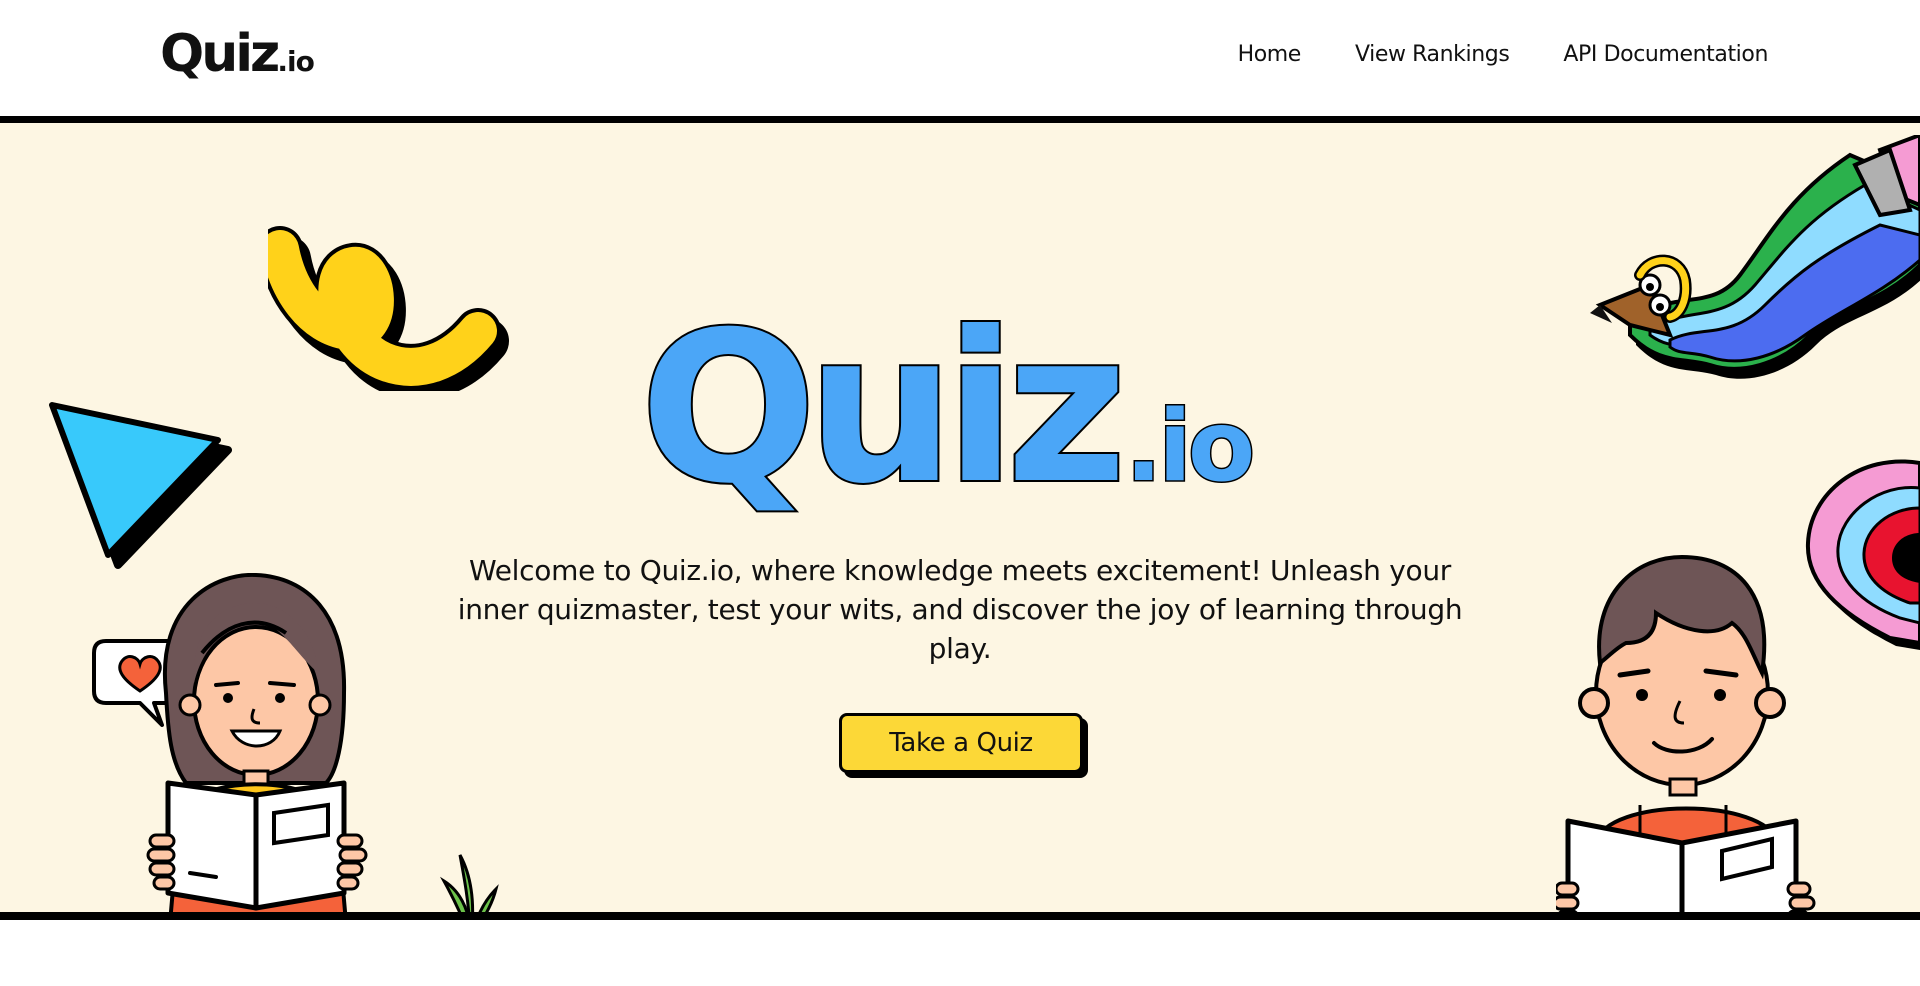 The width and height of the screenshot is (1920, 986). I want to click on swirl-decoration-icon, so click(388, 308).